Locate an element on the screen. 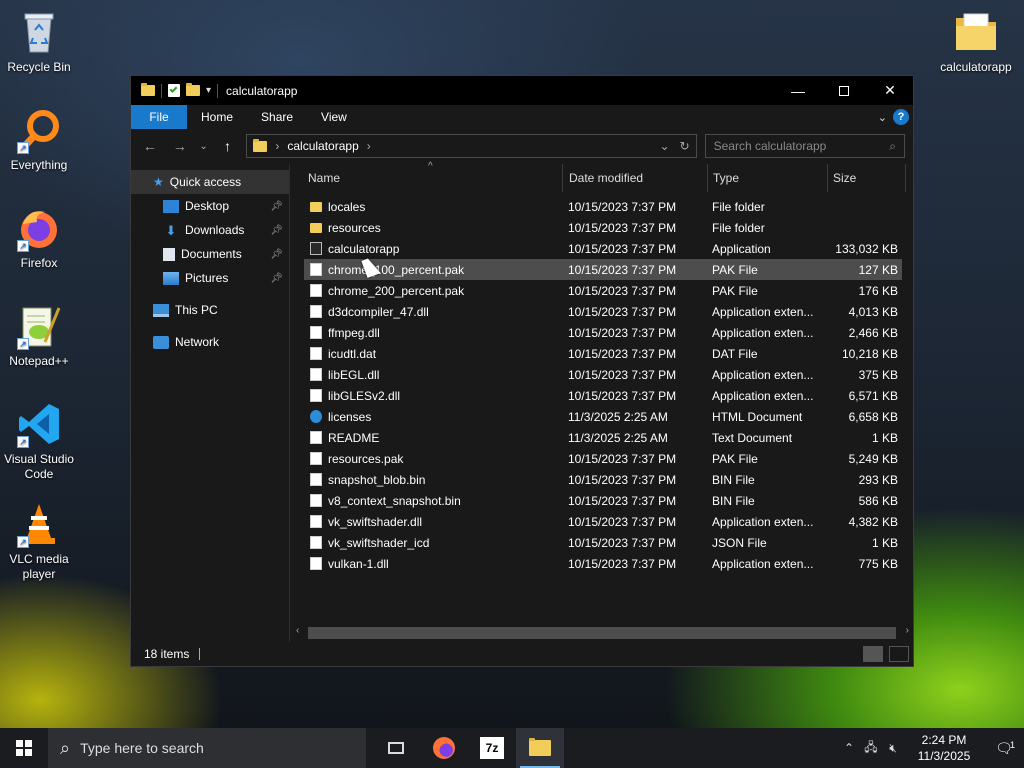 This screenshot has width=1024, height=768. tab-file: File is located at coordinates (159, 117).